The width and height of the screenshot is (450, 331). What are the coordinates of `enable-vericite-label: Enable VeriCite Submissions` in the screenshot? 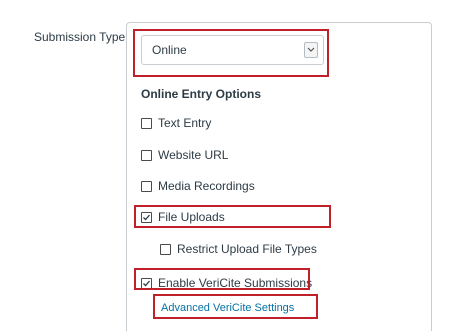 It's located at (235, 283).